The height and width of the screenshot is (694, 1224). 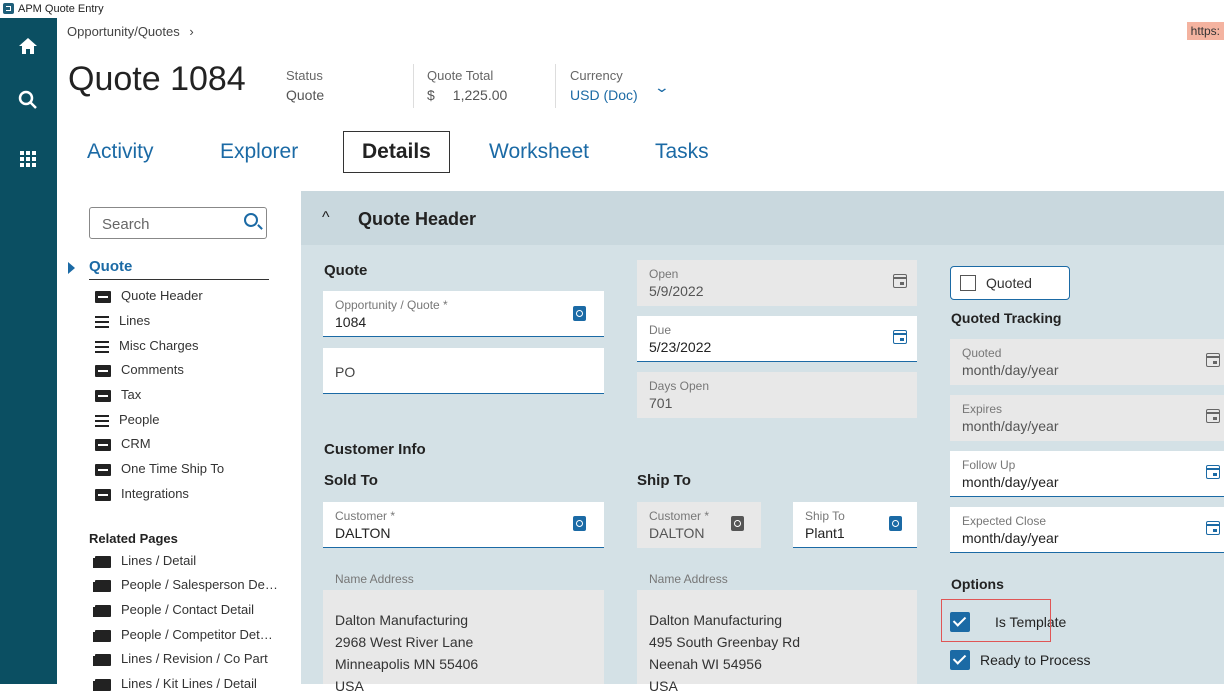 I want to click on sidebar-item-label: Integrations, so click(x=155, y=493).